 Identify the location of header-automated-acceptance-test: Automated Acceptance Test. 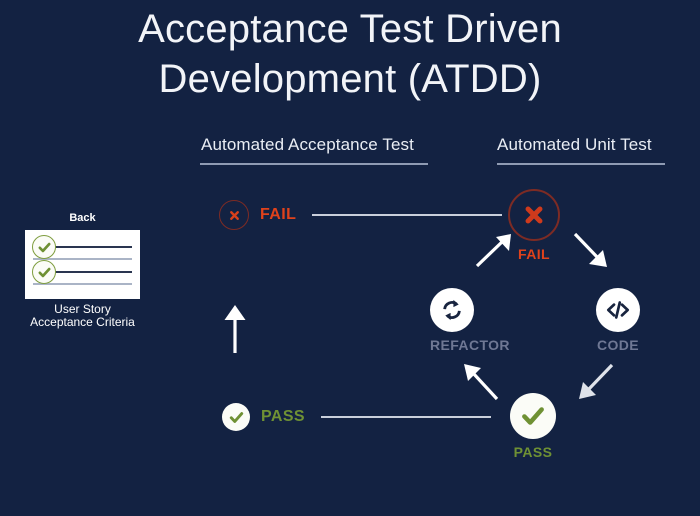
(314, 150).